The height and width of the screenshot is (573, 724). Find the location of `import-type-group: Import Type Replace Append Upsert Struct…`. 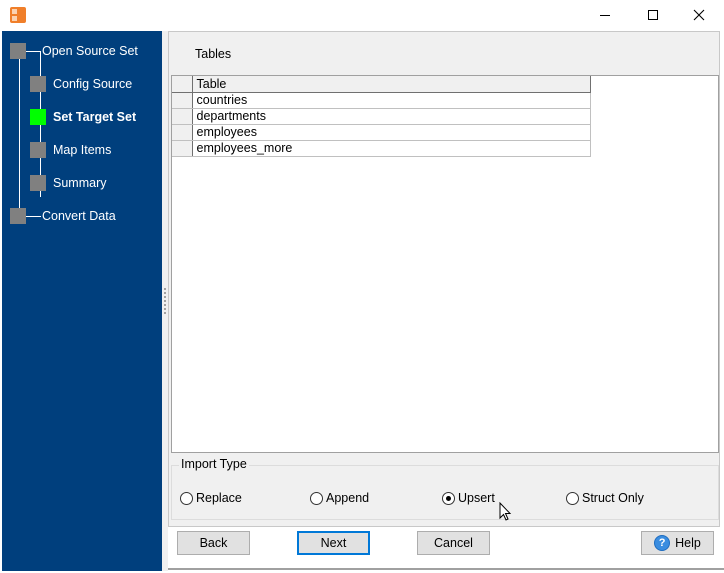

import-type-group: Import Type Replace Append Upsert Struct… is located at coordinates (445, 488).